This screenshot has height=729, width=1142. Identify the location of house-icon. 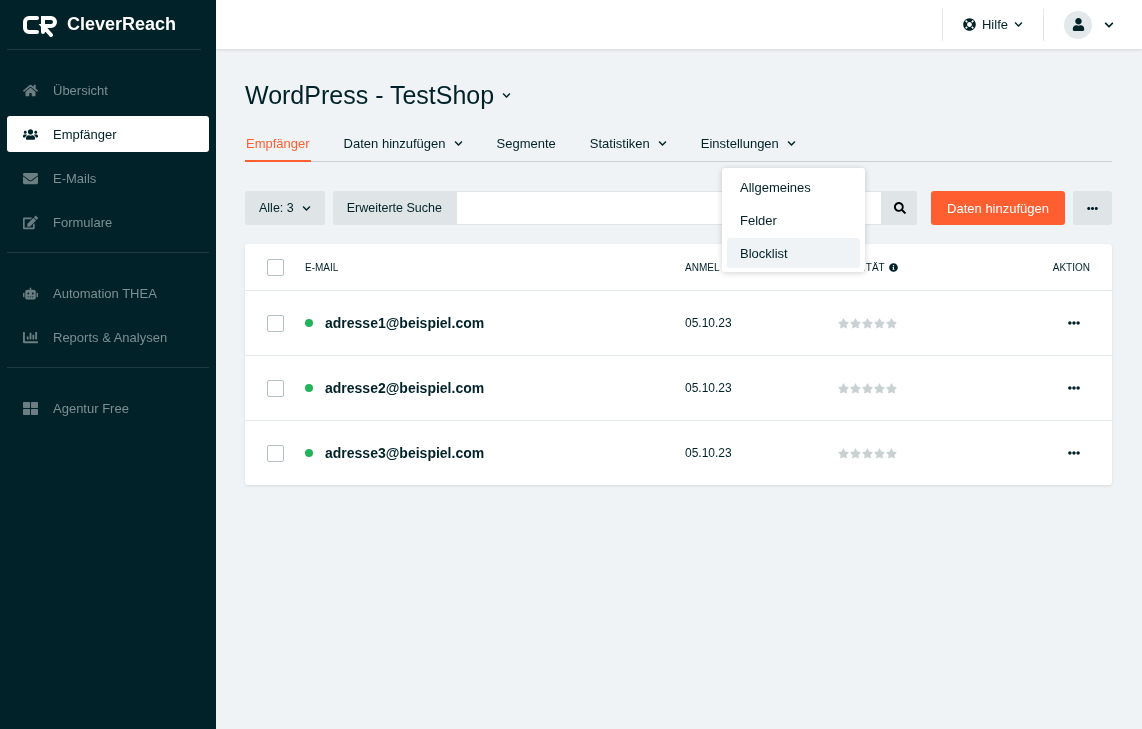
(30, 90).